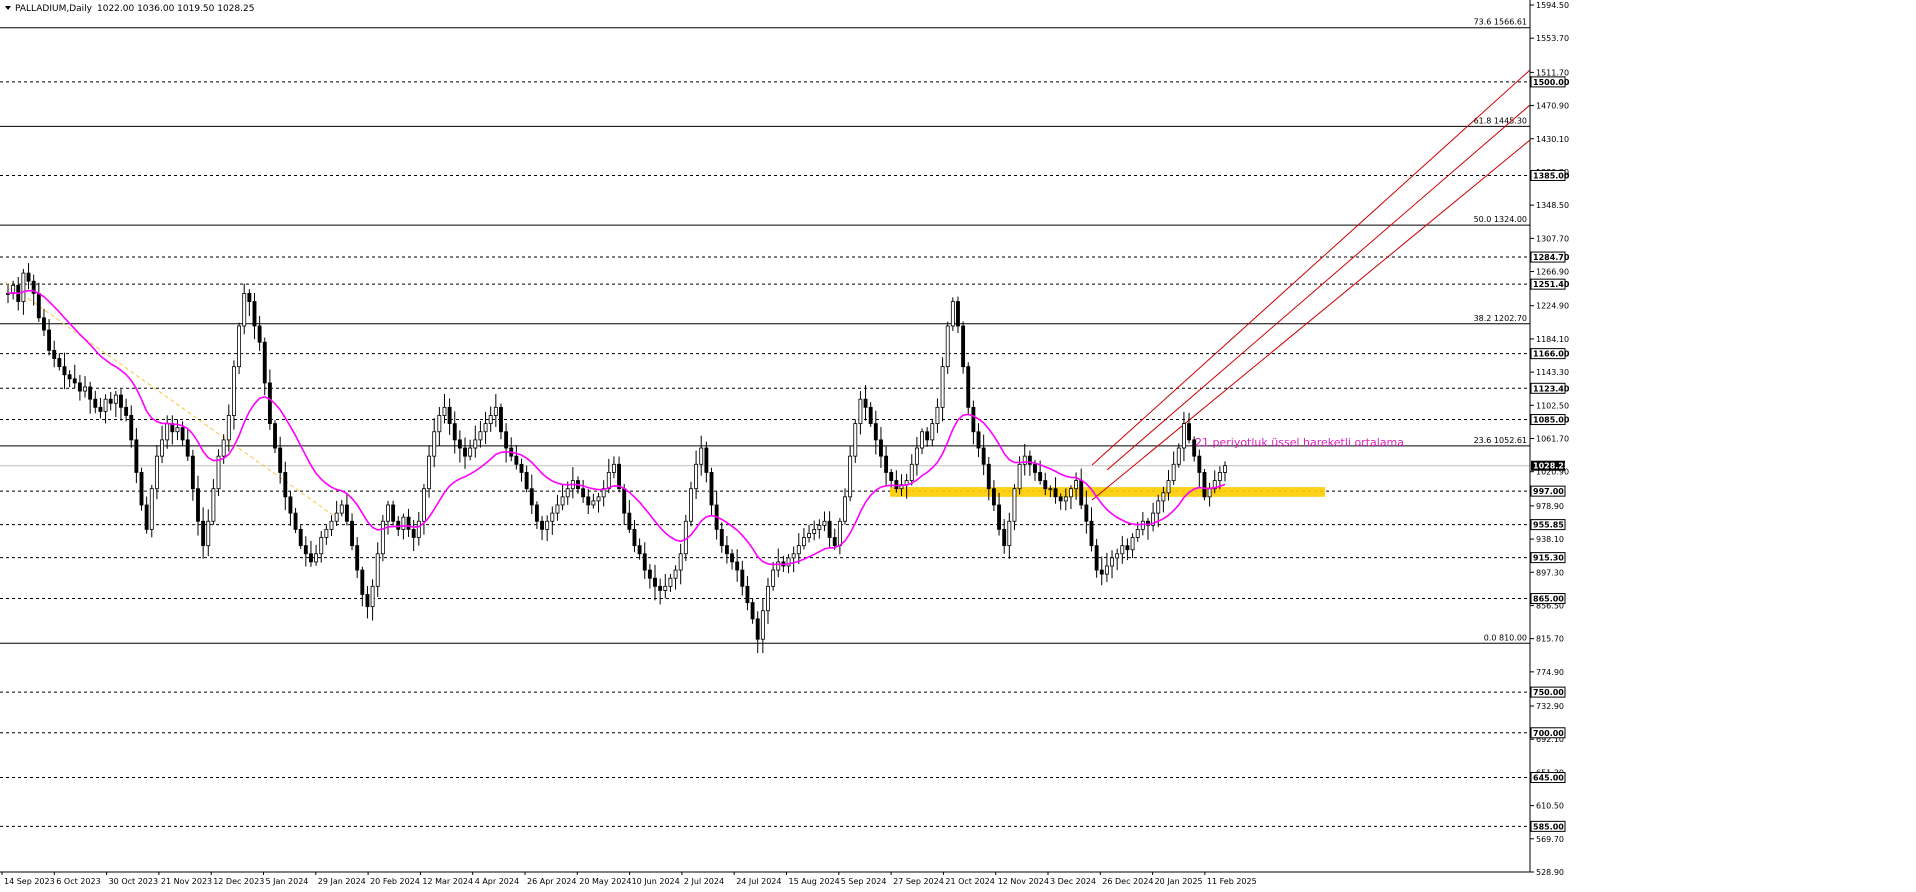  Describe the element at coordinates (551, 881) in the screenshot. I see `x-tick-label: 26 Apr 2024` at that location.